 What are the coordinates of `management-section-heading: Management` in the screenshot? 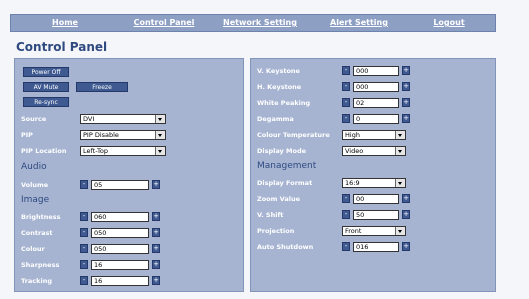 It's located at (287, 166).